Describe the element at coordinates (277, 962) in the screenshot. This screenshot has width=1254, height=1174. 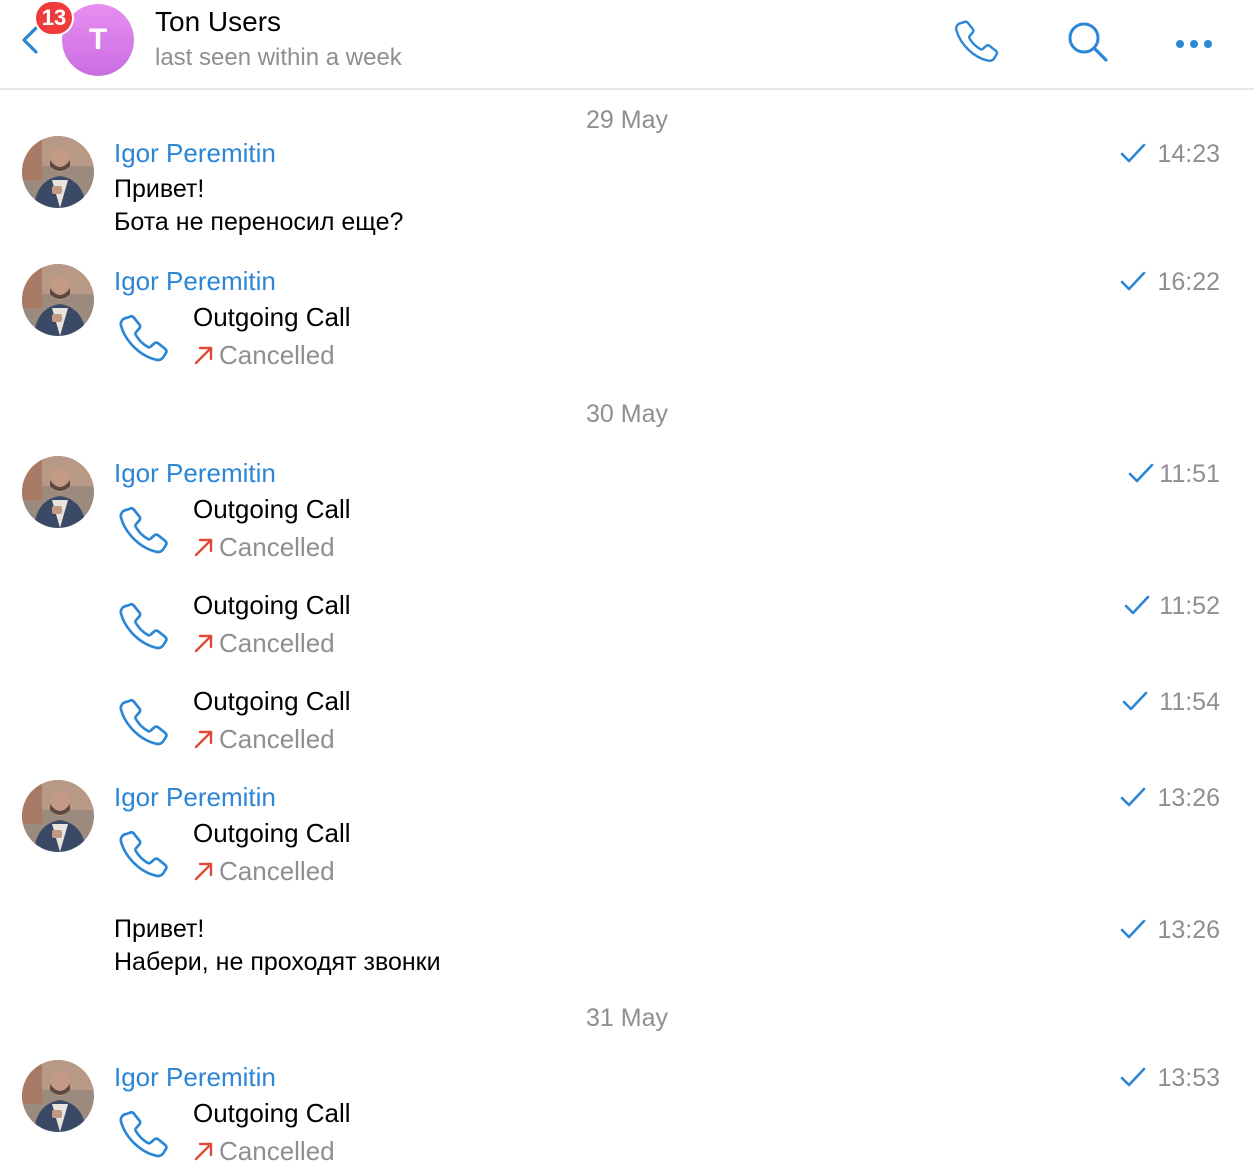
I see `message-line: Набери, не проходят звонки` at that location.